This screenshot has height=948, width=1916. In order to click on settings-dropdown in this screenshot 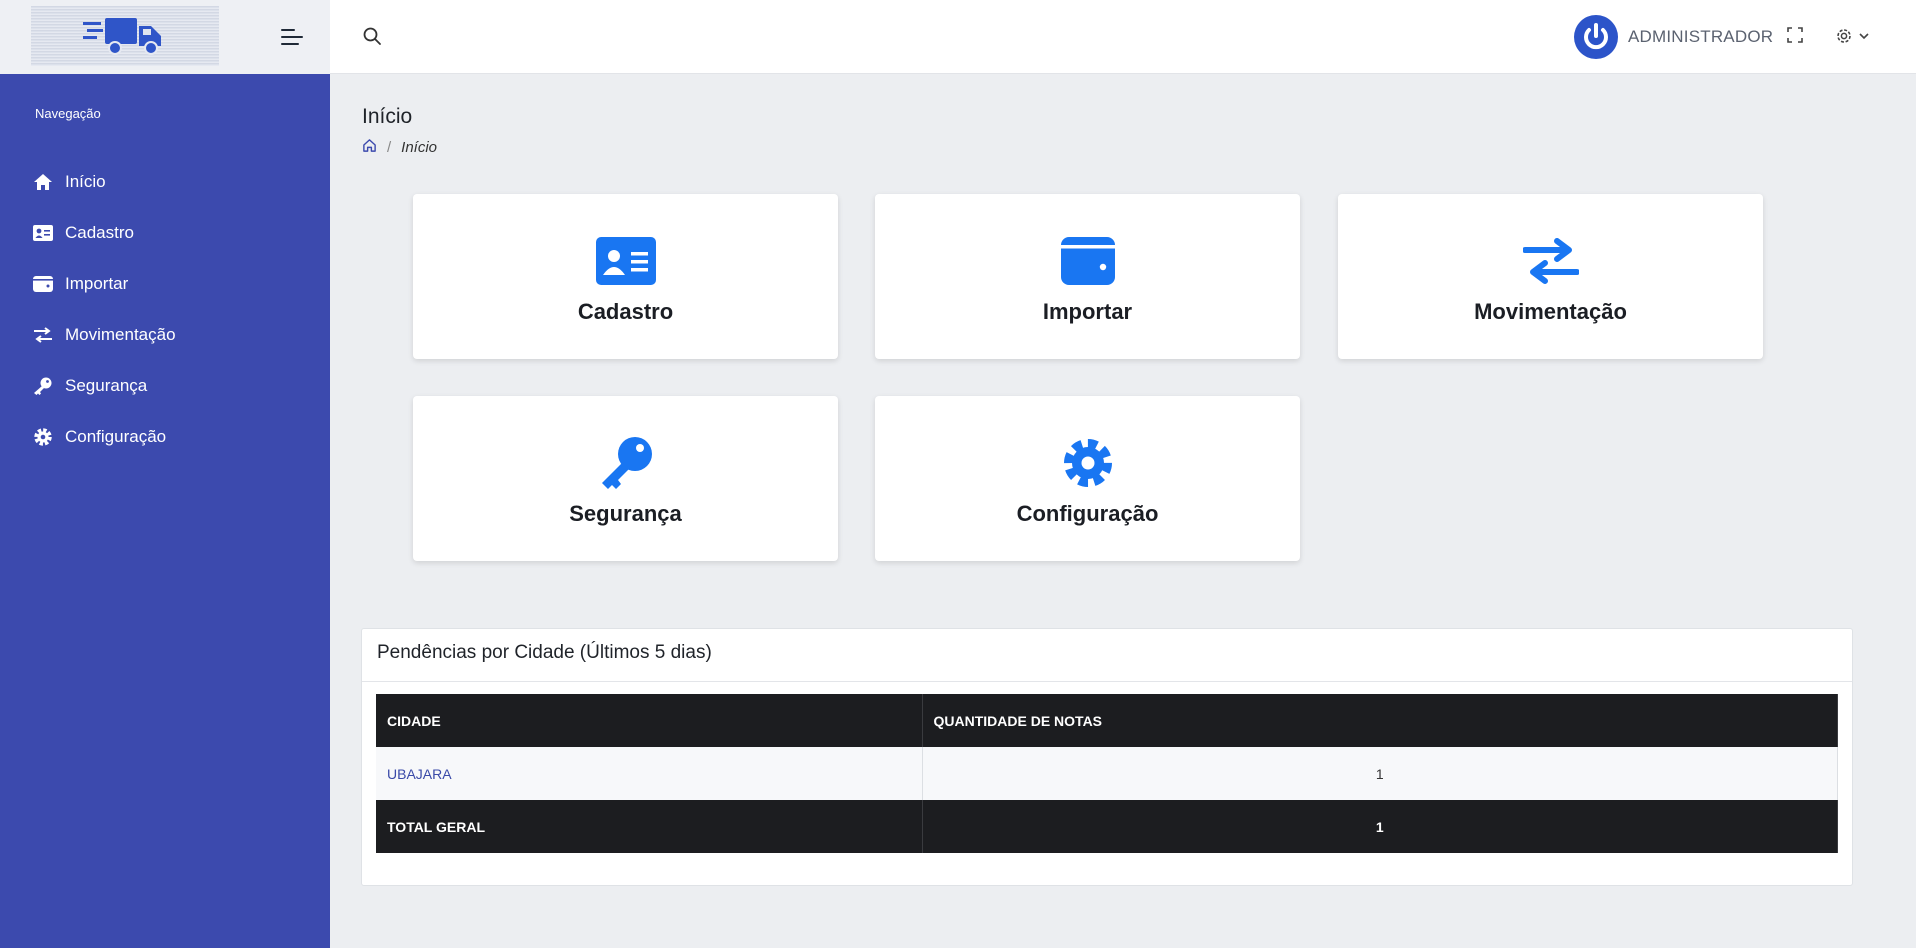, I will do `click(1854, 36)`.